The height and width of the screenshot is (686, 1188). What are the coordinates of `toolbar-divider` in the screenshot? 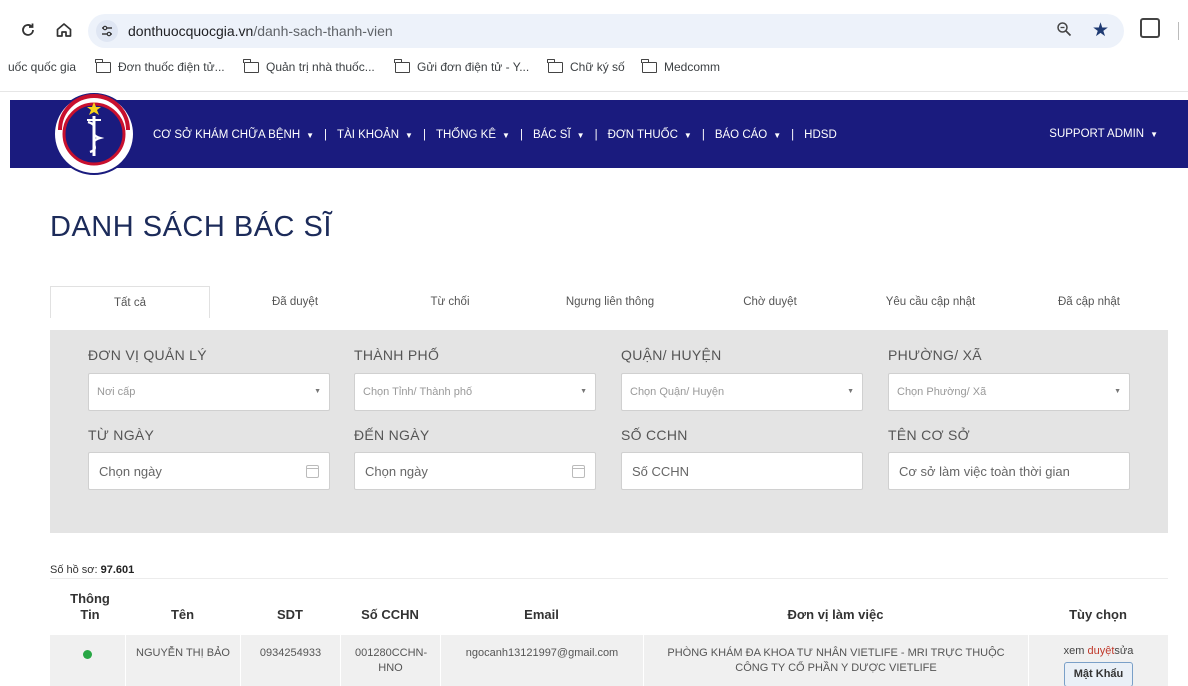 It's located at (1178, 31).